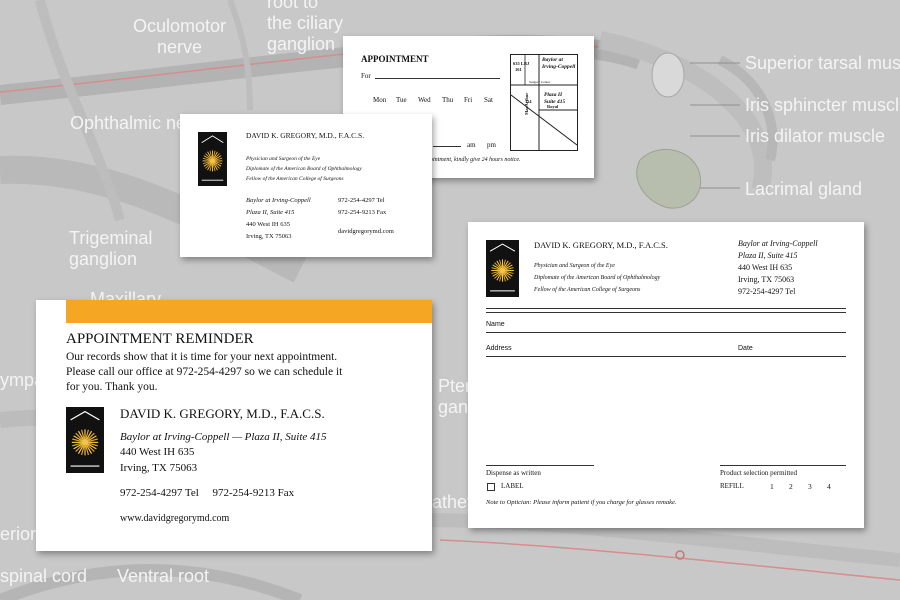 This screenshot has height=600, width=900. I want to click on label-athet: athet, so click(452, 502).